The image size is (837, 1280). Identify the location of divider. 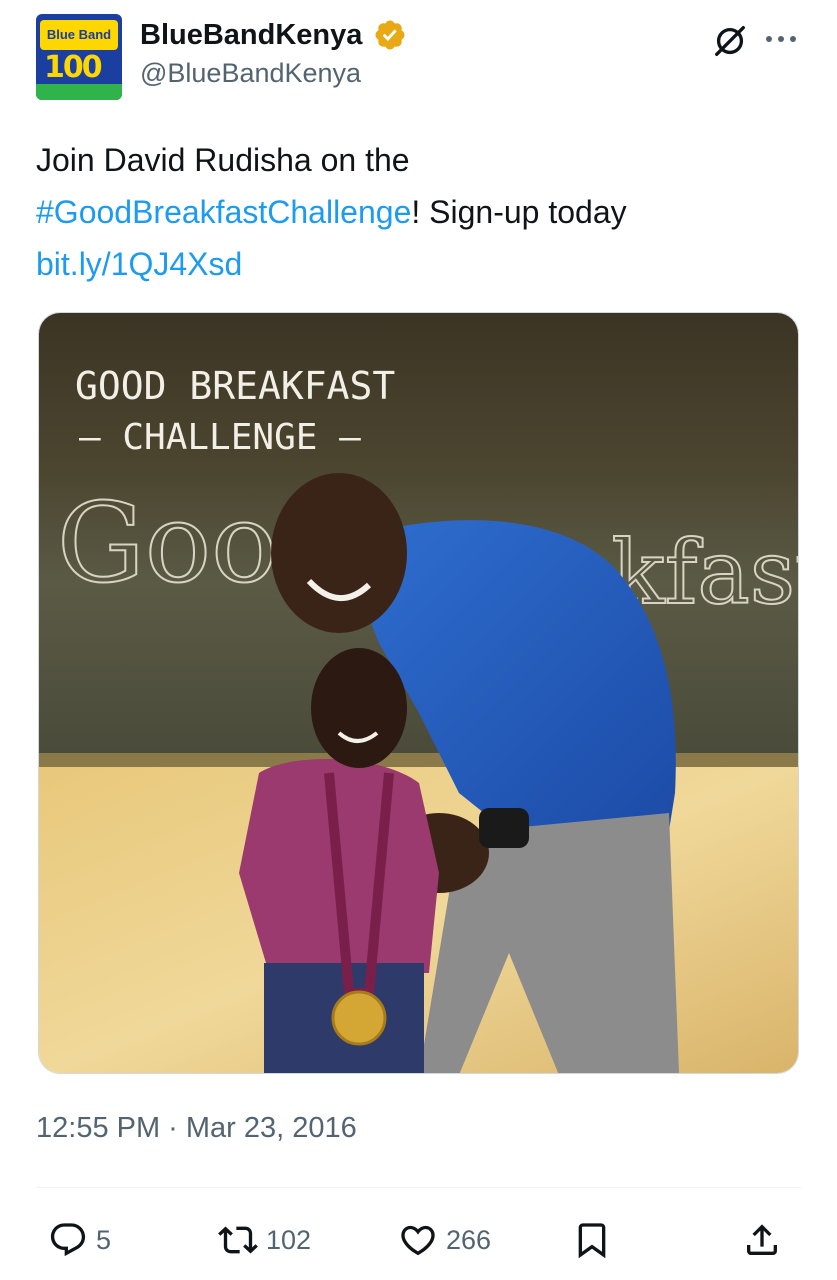
(418, 1187).